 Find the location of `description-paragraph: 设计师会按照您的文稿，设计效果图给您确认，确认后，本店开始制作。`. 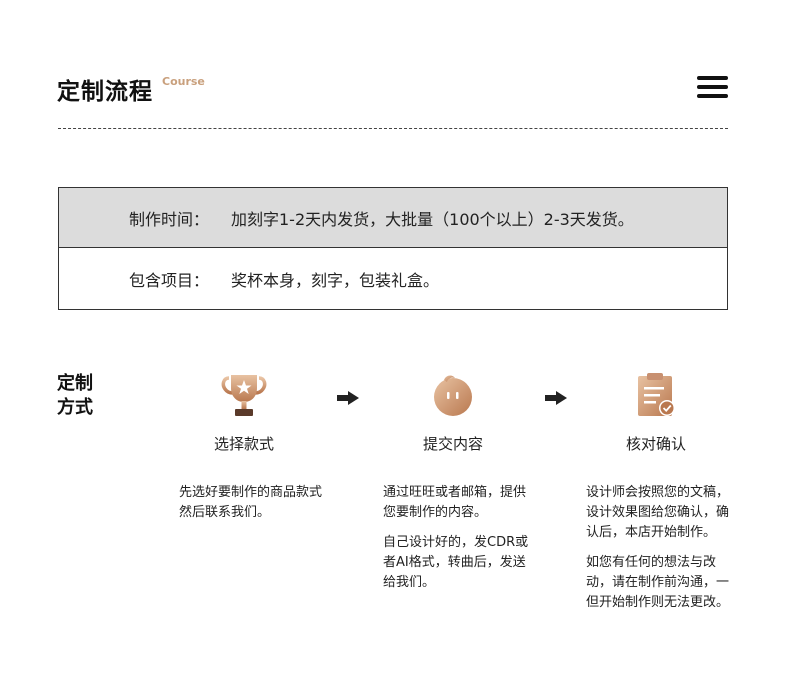

description-paragraph: 设计师会按照您的文稿，设计效果图给您确认，确认后，本店开始制作。 is located at coordinates (658, 512).